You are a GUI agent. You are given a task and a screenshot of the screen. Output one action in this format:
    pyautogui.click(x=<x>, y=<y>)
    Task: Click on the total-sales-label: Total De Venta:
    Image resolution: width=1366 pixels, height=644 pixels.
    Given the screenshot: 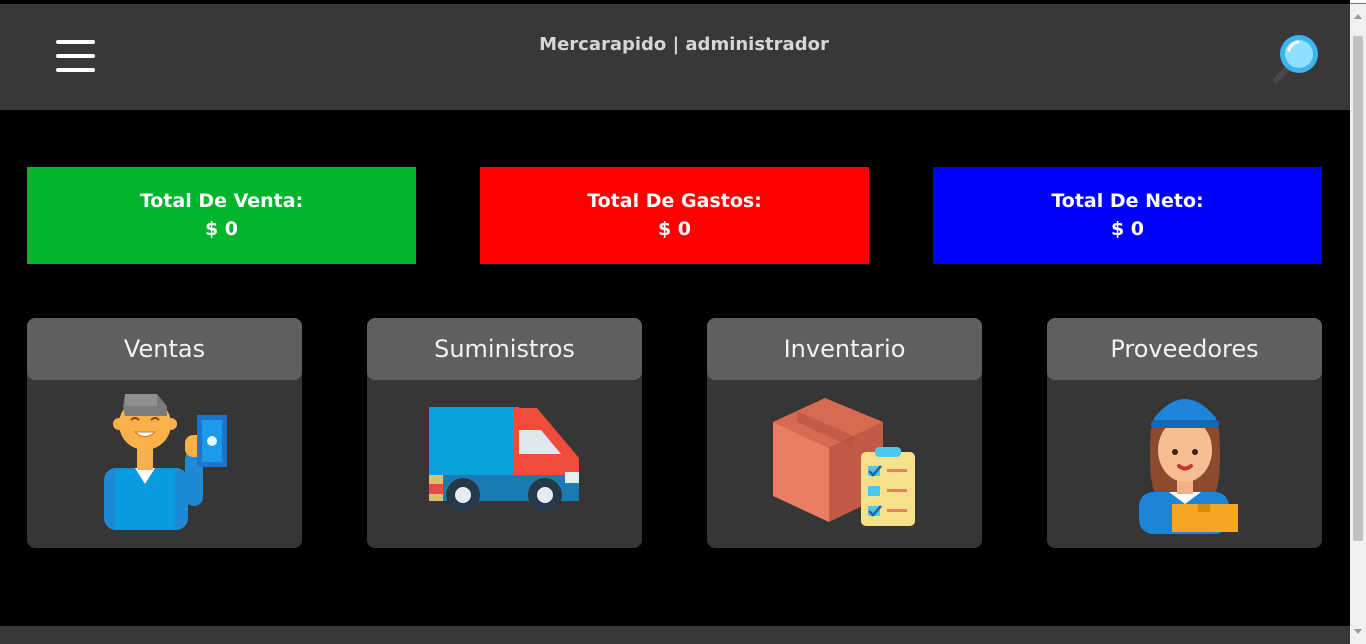 What is the action you would take?
    pyautogui.click(x=221, y=201)
    